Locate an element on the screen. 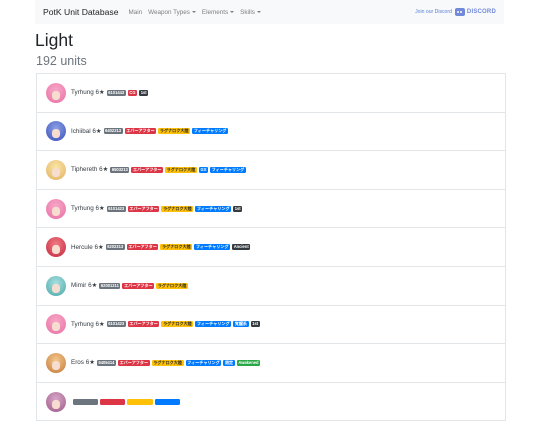 This screenshot has height=421, width=540. unit-badge-danger is located at coordinates (113, 401).